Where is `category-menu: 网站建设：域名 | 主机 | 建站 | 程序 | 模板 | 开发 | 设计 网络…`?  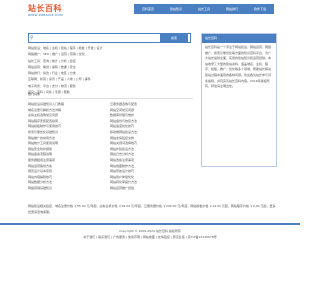 category-menu: 网站建设：域名 | 主机 | 建站 | 程序 | 模板 | 开发 | 设计 网络… is located at coordinates (110, 70).